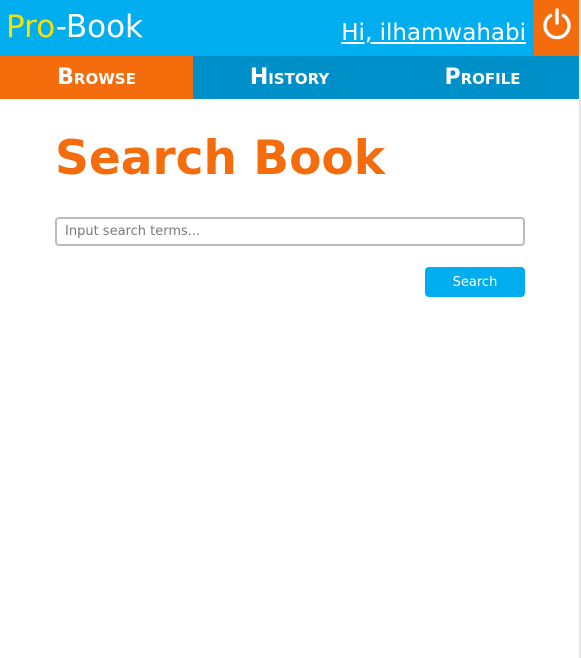 This screenshot has width=581, height=658. Describe the element at coordinates (220, 158) in the screenshot. I see `page-title: Search Book` at that location.